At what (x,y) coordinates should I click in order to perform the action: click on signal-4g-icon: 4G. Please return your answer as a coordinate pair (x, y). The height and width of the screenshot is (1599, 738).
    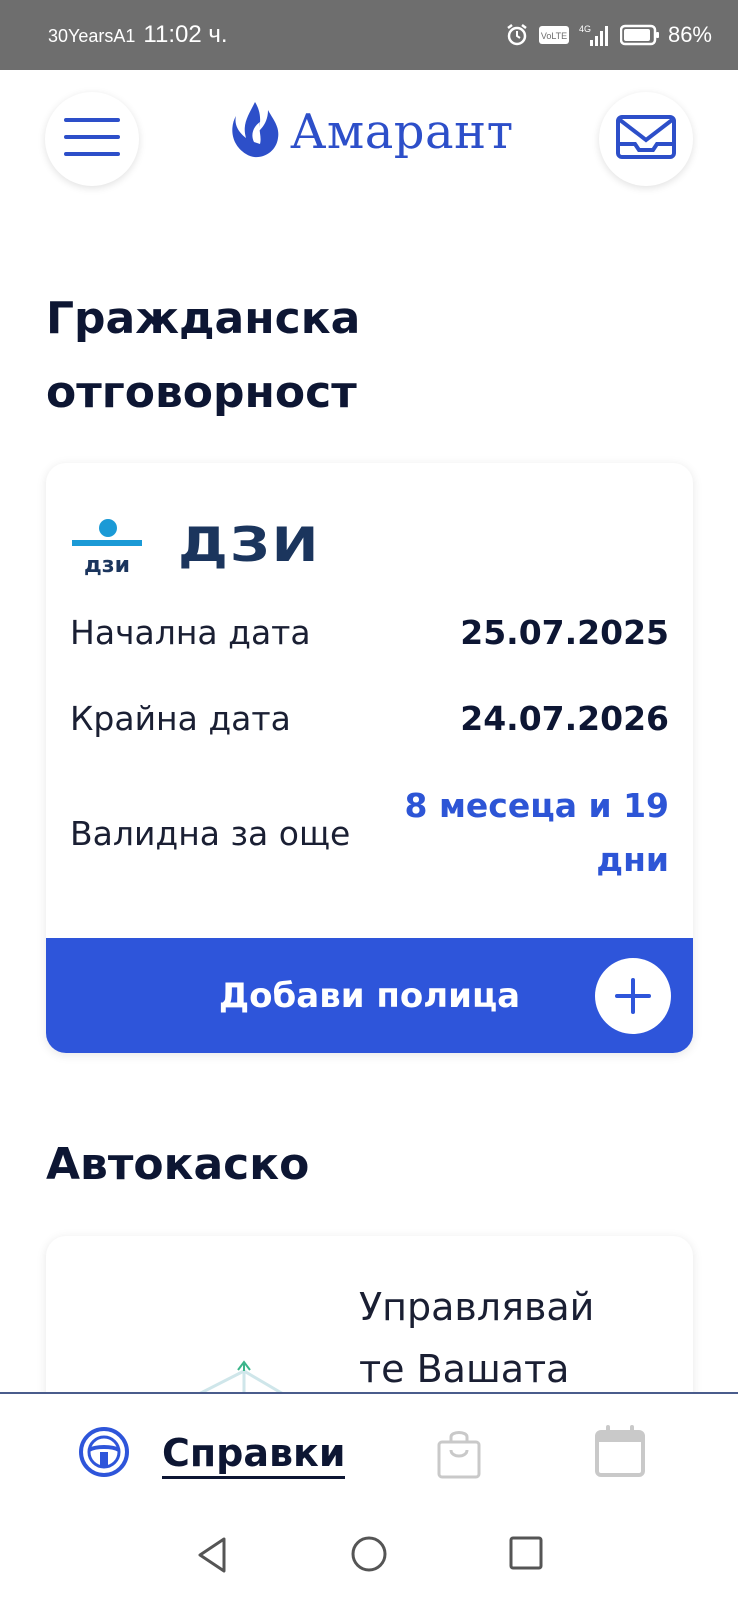
    Looking at the image, I should click on (595, 35).